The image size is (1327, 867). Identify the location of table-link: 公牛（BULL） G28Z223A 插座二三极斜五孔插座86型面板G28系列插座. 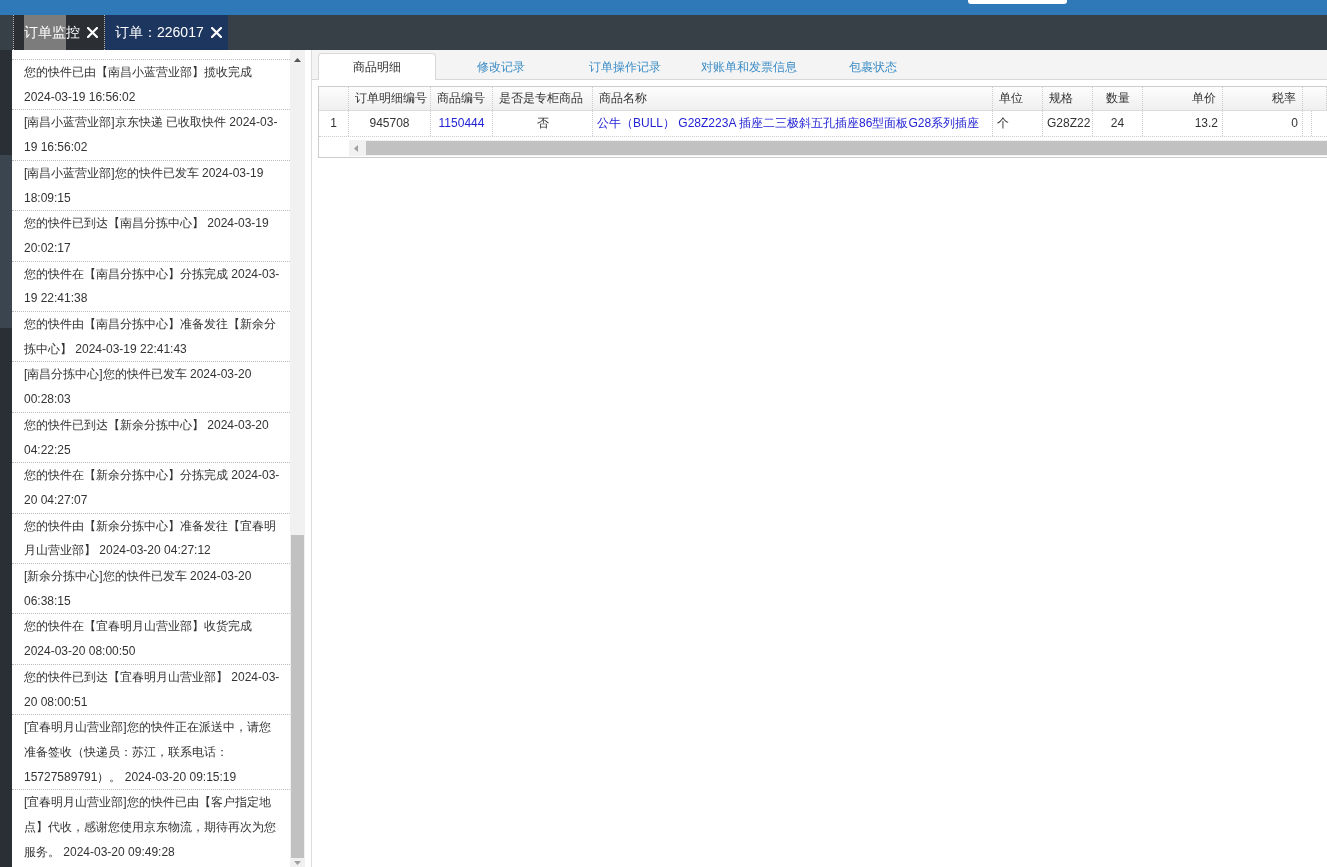
(793, 123).